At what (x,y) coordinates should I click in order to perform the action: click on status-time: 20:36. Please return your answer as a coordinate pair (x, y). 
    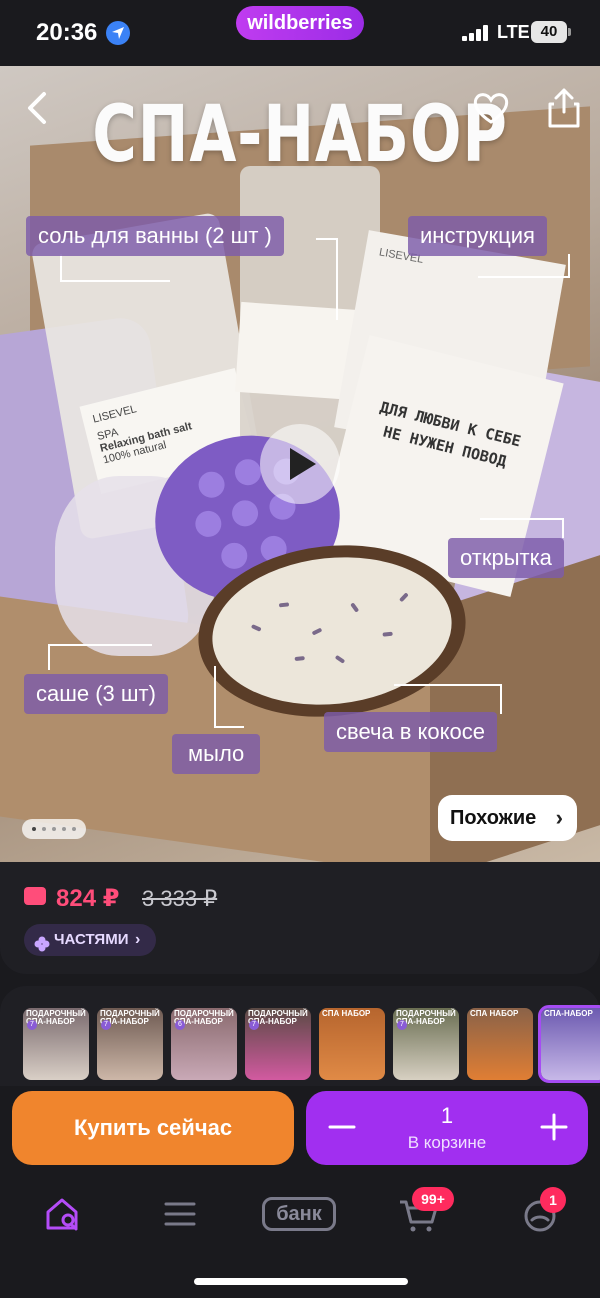
    Looking at the image, I should click on (67, 32).